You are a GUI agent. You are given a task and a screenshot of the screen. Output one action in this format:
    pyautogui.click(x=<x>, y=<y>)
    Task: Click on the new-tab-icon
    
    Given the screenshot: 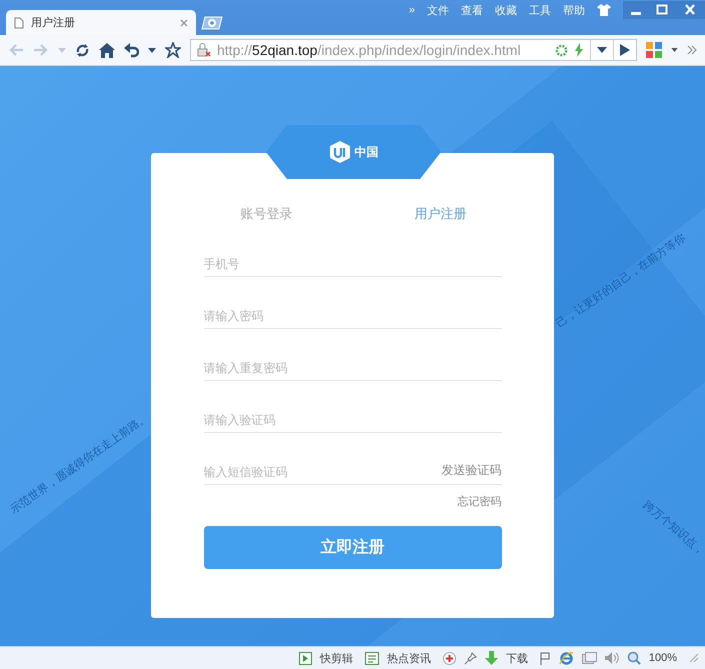 What is the action you would take?
    pyautogui.click(x=212, y=23)
    